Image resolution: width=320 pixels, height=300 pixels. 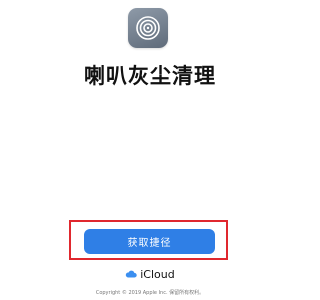 I want to click on copyright-text: Copyright © 2019 Apple Inc. 保留所有权利。, so click(x=150, y=293).